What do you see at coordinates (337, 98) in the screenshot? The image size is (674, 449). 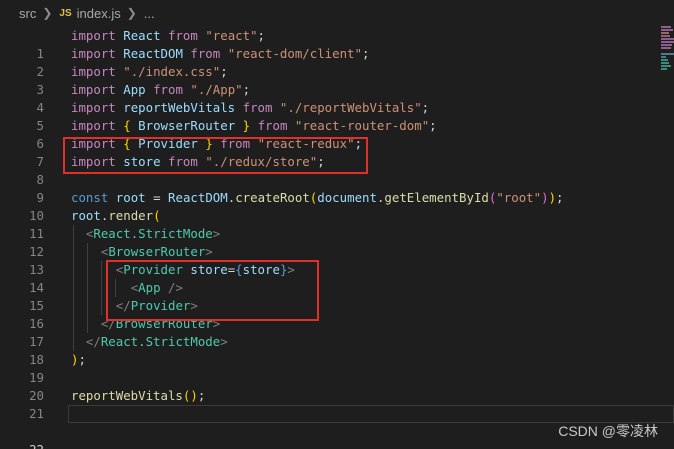 I see `code-line: 4 import App from "./App";` at bounding box center [337, 98].